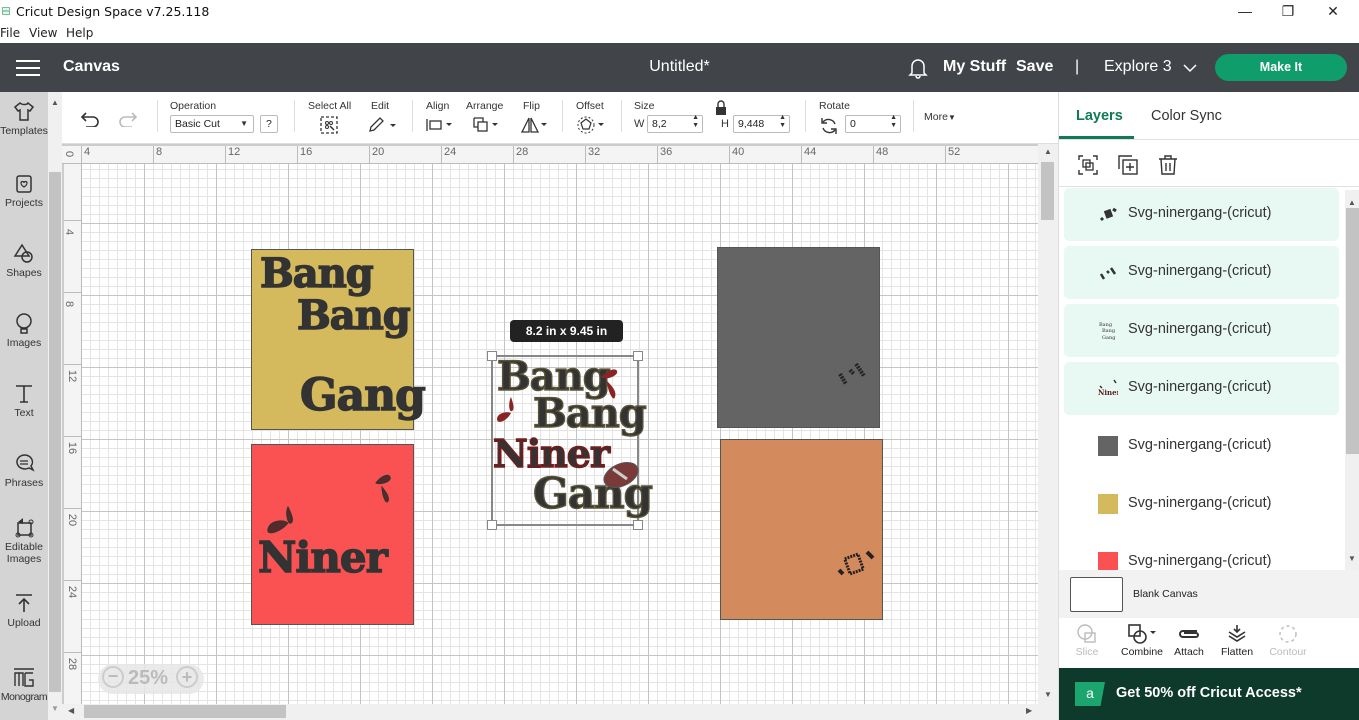 The image size is (1359, 720). Describe the element at coordinates (24, 610) in the screenshot. I see `sidebar-item-upload: Upload` at that location.